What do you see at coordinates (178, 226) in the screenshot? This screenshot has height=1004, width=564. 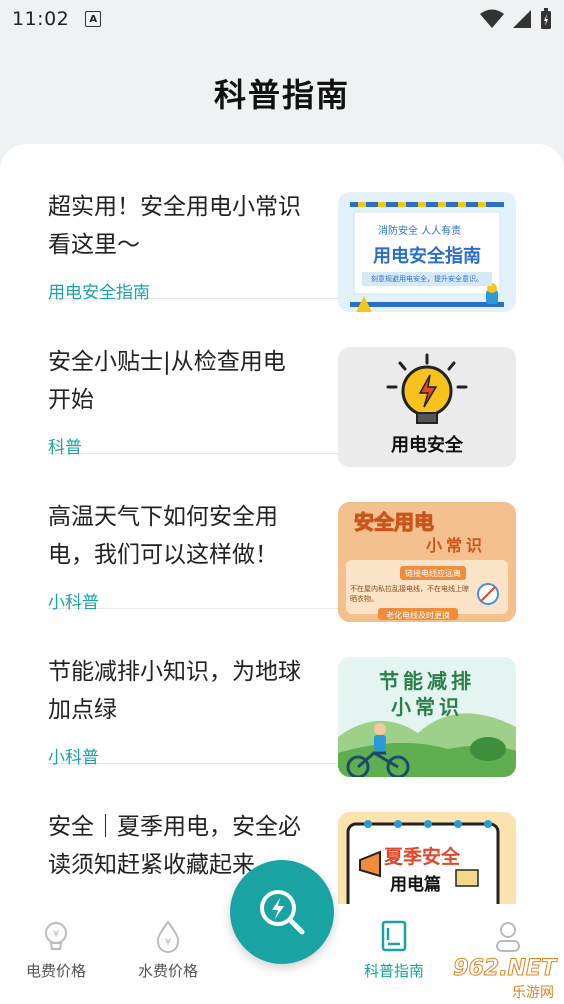 I see `article-title: 超实用！安全用电小常识看这里～` at bounding box center [178, 226].